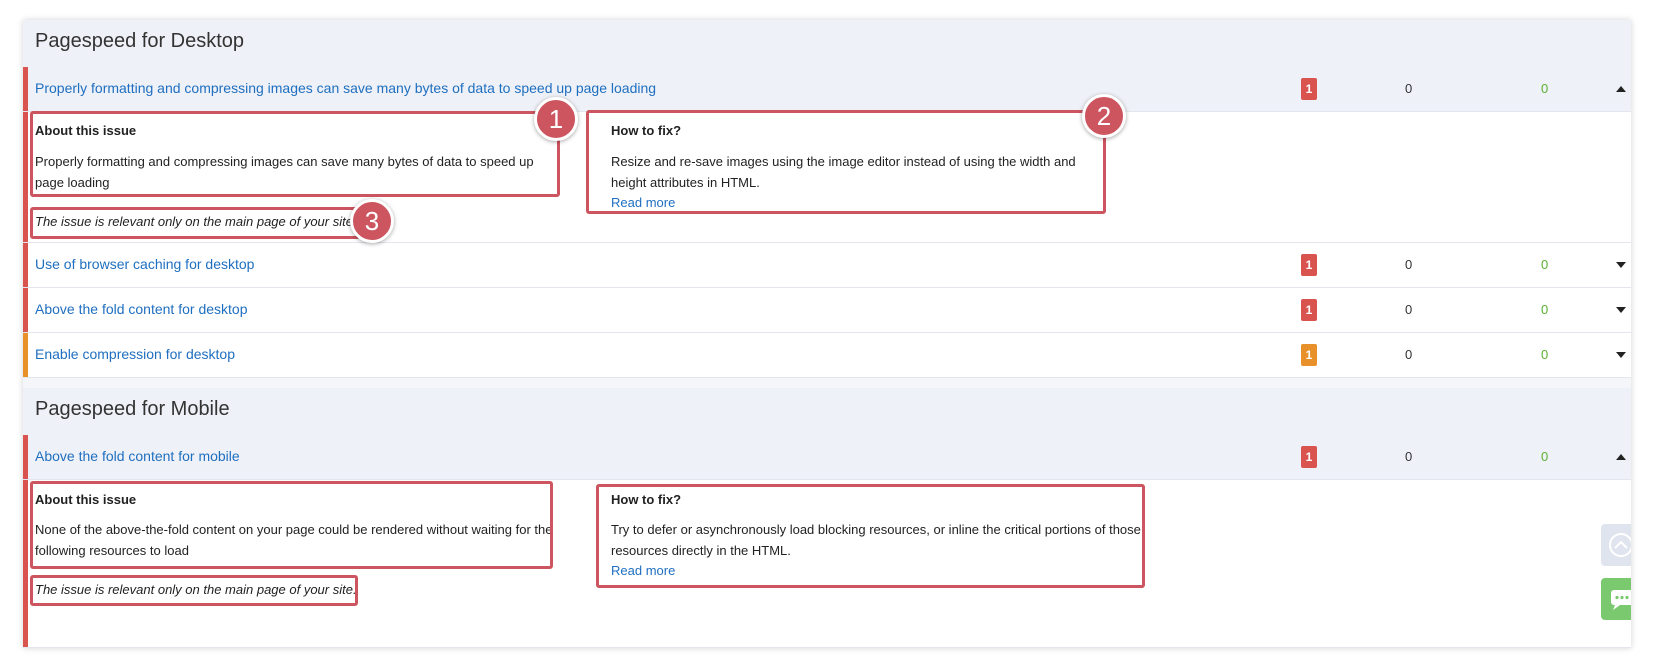  What do you see at coordinates (1620, 545) in the screenshot?
I see `chevron-up-circle-icon` at bounding box center [1620, 545].